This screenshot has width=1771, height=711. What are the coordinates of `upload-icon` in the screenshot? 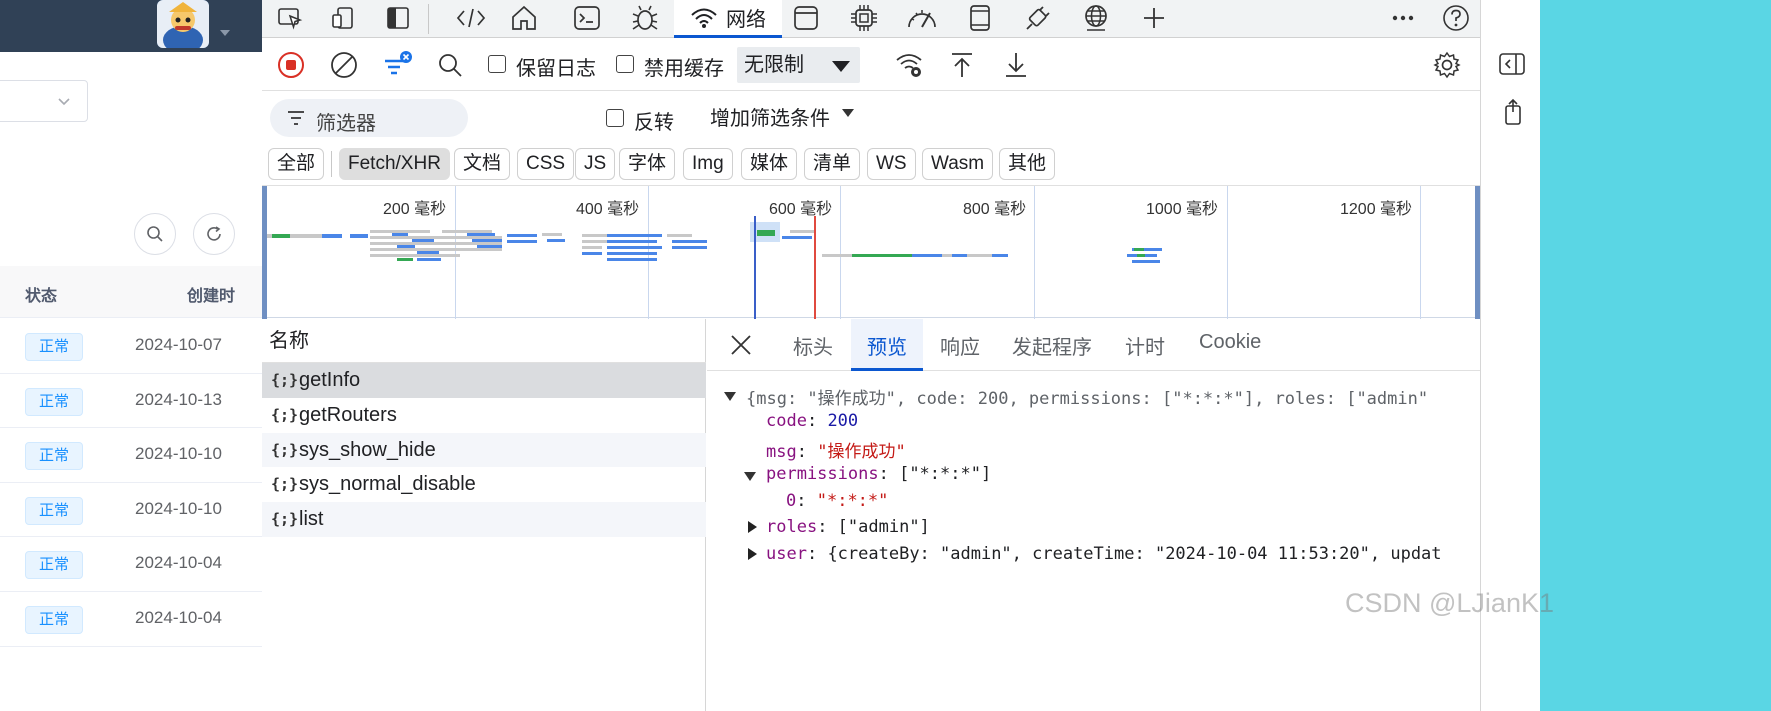 It's located at (962, 65).